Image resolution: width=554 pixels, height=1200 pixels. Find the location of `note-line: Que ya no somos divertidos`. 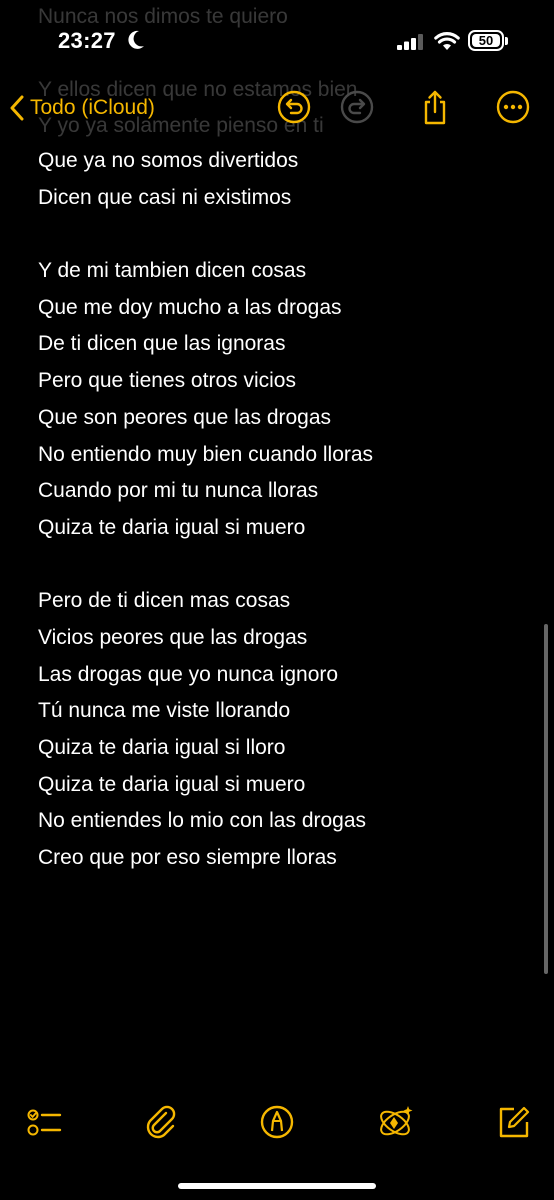

note-line: Que ya no somos divertidos is located at coordinates (168, 160).